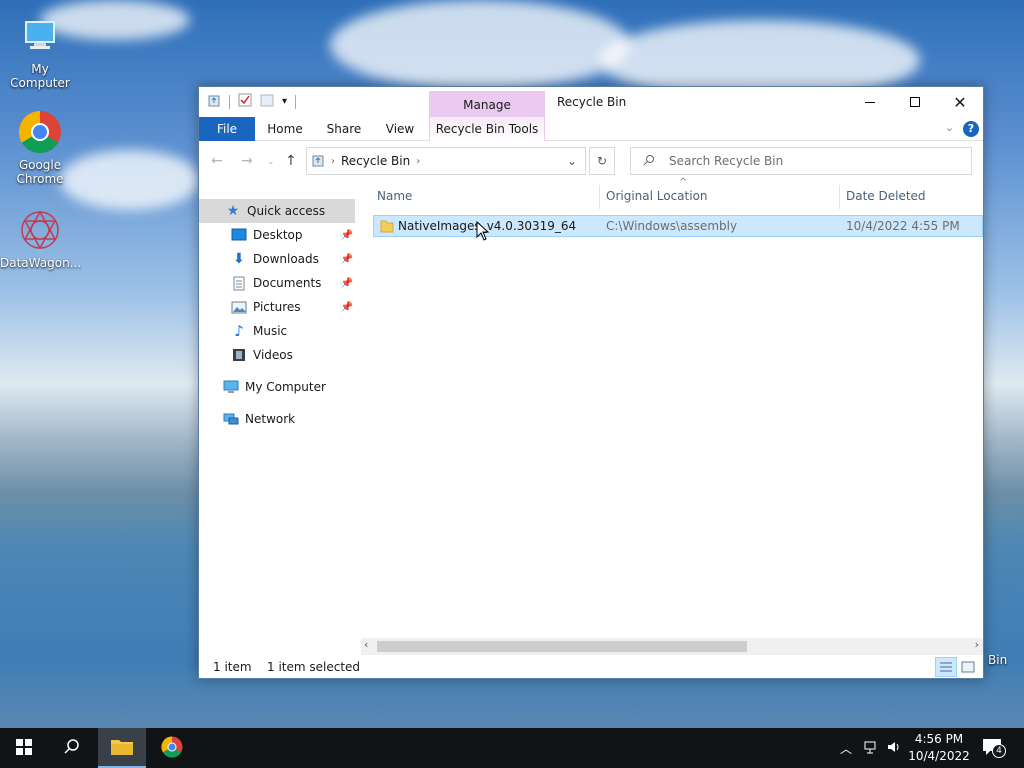 The width and height of the screenshot is (1024, 768). Describe the element at coordinates (227, 129) in the screenshot. I see `tab-file: File` at that location.